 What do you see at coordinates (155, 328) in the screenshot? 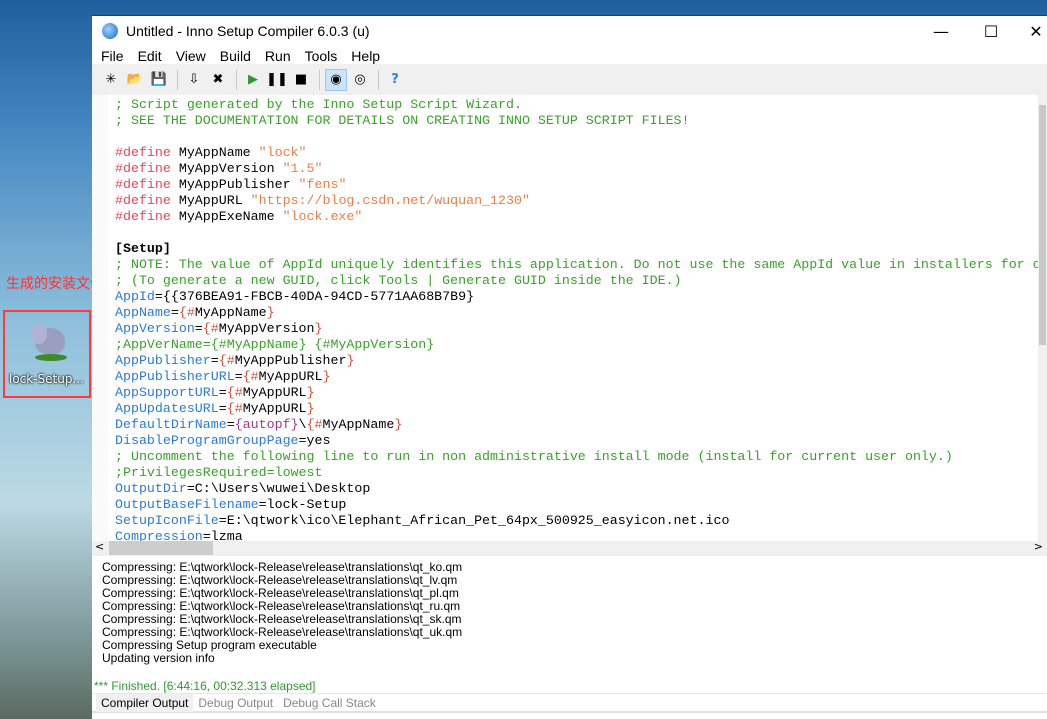
I see `code-token: AppVersion` at bounding box center [155, 328].